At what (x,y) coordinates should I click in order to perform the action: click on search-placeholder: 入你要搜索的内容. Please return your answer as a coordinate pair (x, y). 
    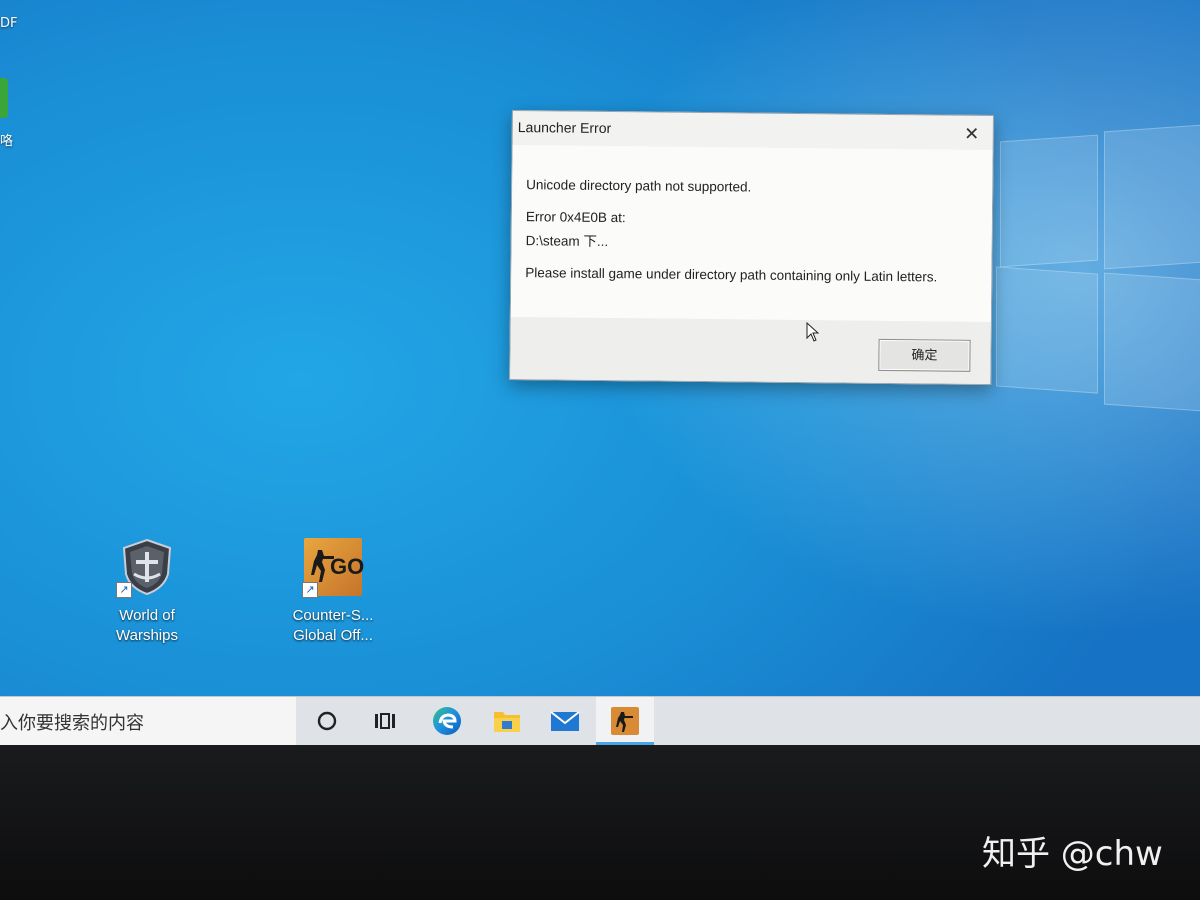
    Looking at the image, I should click on (72, 723).